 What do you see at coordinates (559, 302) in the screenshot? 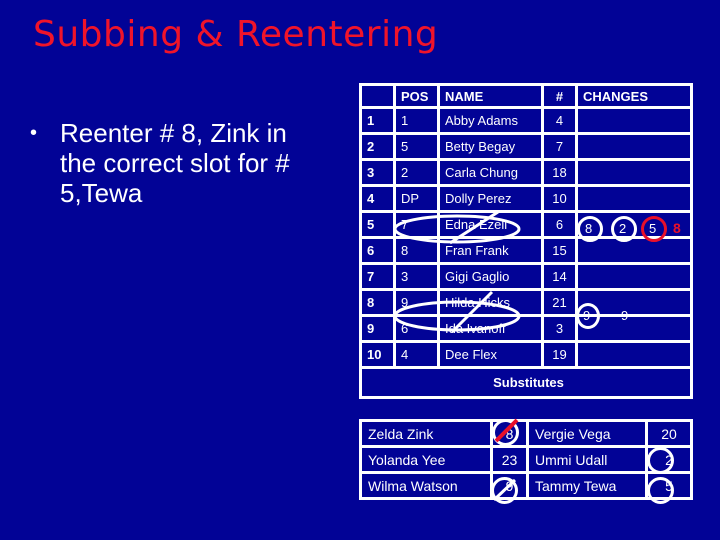
I see `number-cell: 21` at bounding box center [559, 302].